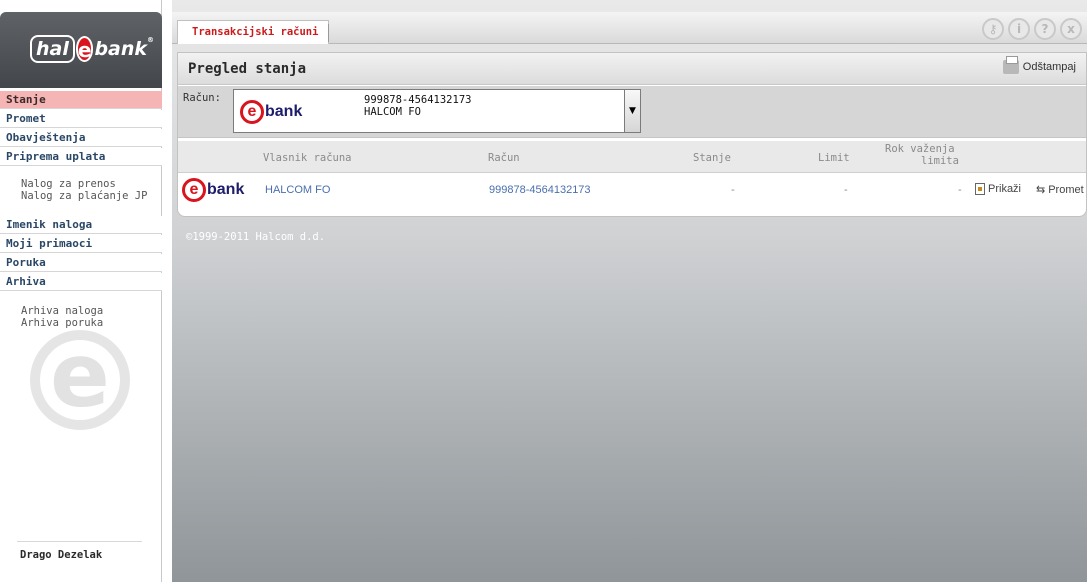 The image size is (1087, 582). What do you see at coordinates (68, 184) in the screenshot?
I see `sidebar-subitem-nalog-za-prenos: Nalog za prenos` at bounding box center [68, 184].